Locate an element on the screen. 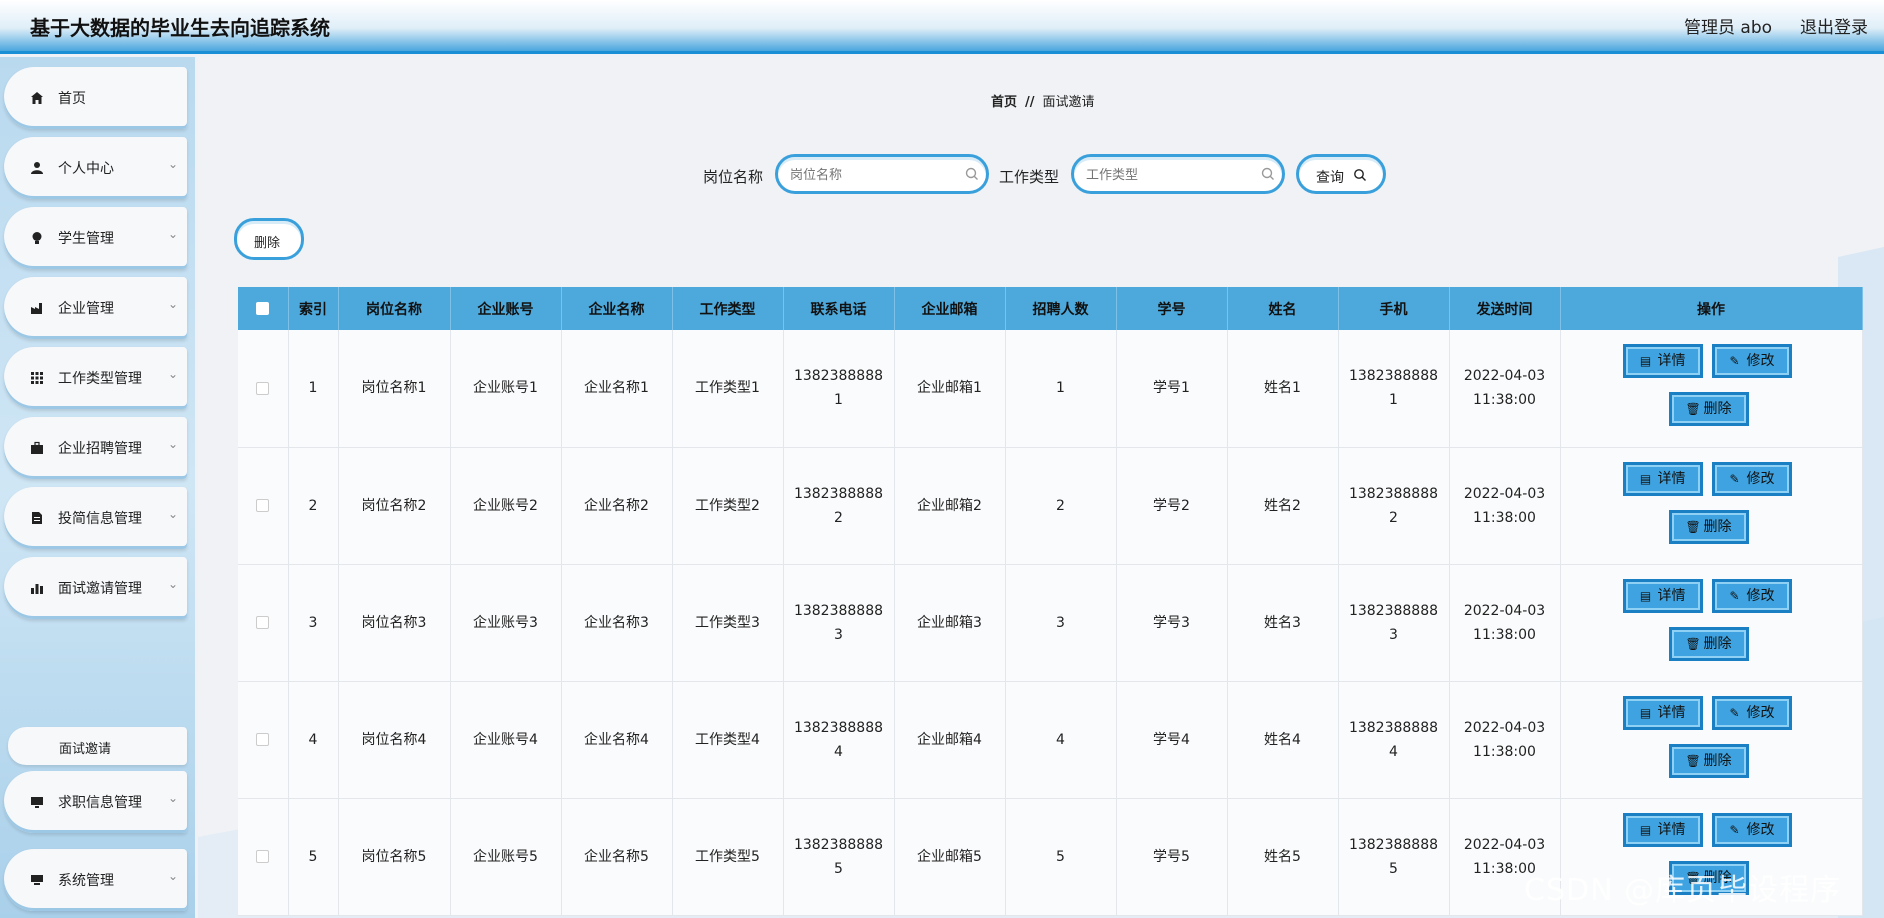  sidebar-item-resume-submissions: 投简信息管理 ⌄ is located at coordinates (95, 518).